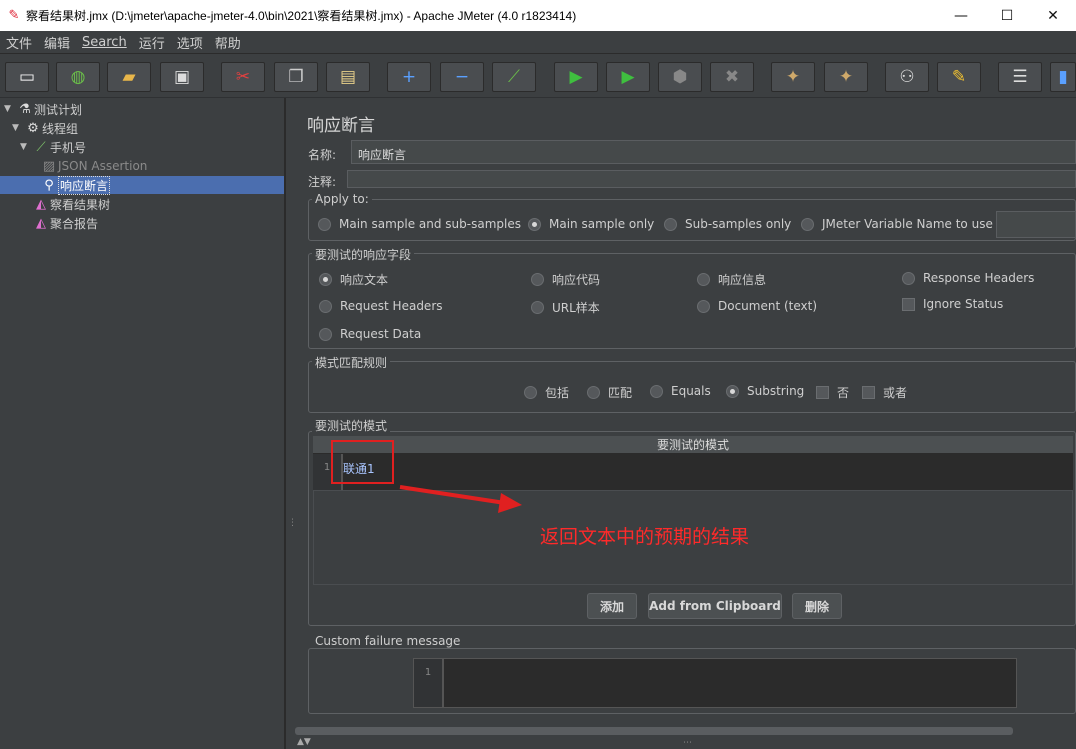  What do you see at coordinates (419, 224) in the screenshot?
I see `radio-main-and-sub: Main sample and sub-samples` at bounding box center [419, 224].